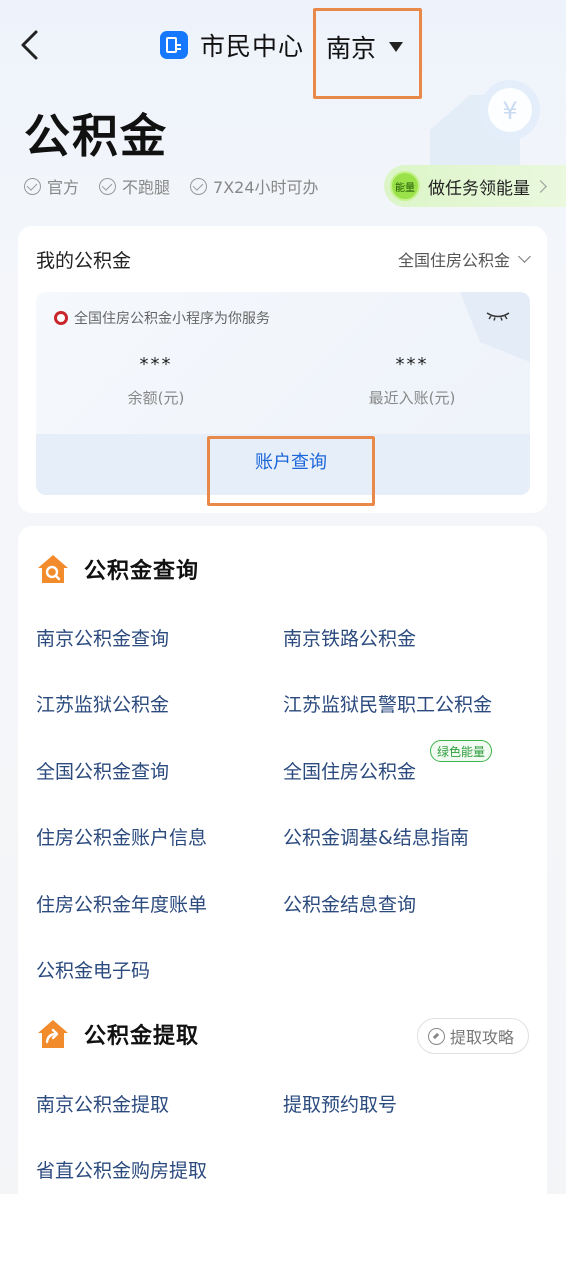 This screenshot has width=566, height=1277. I want to click on withdraw-section-title: 公积金提取, so click(142, 1036).